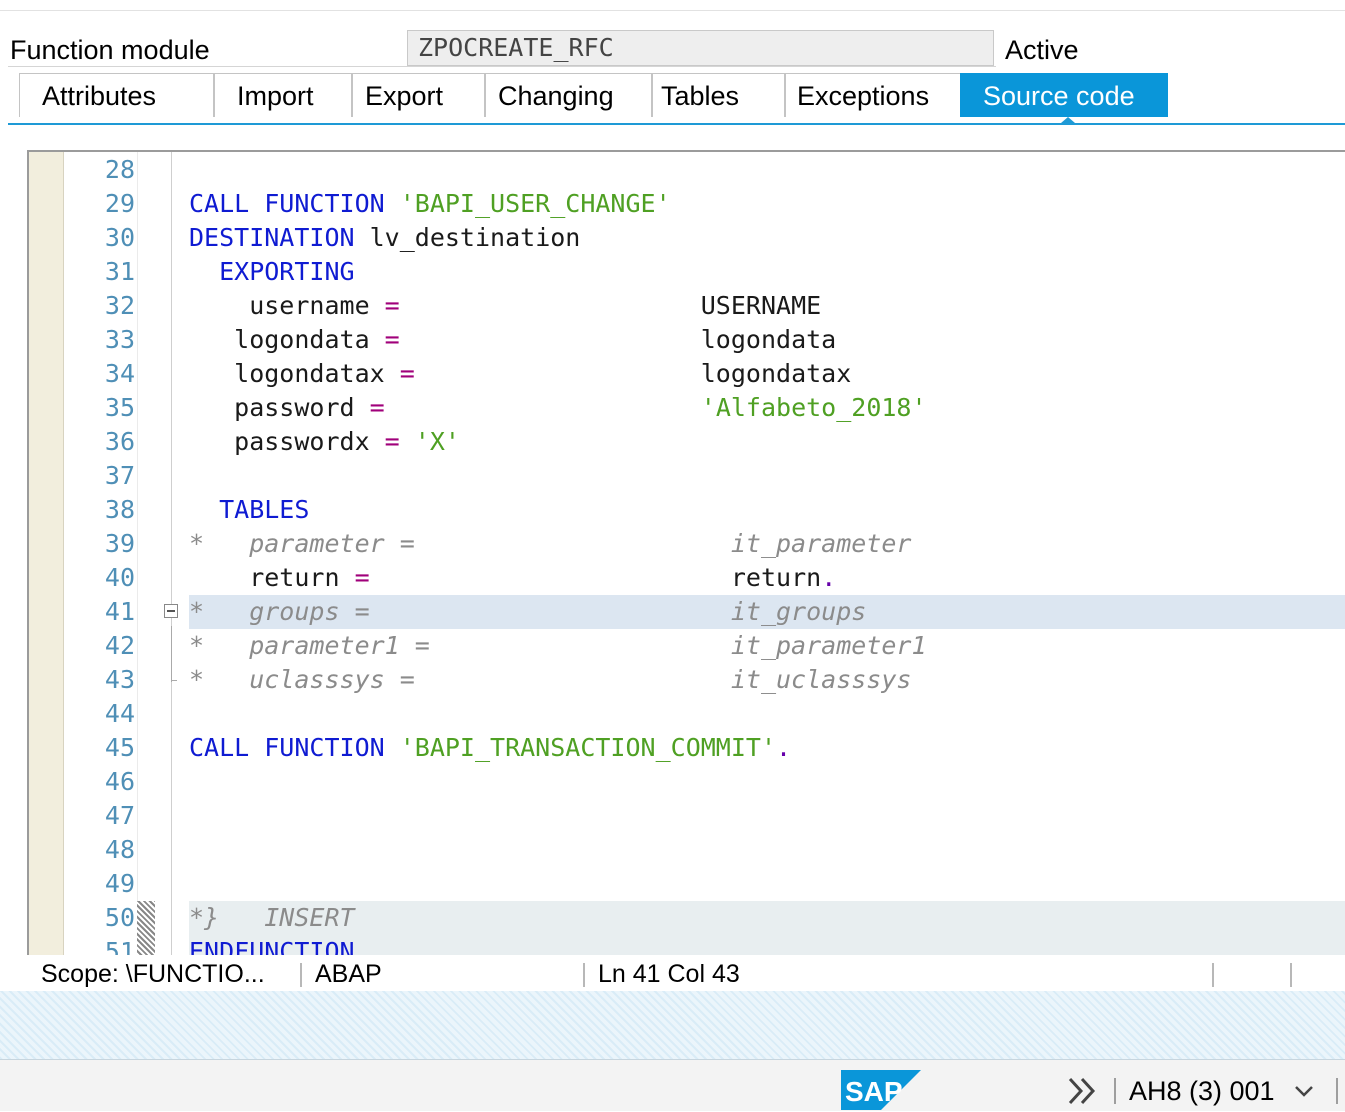  Describe the element at coordinates (672, 1025) in the screenshot. I see `background-pattern` at that location.